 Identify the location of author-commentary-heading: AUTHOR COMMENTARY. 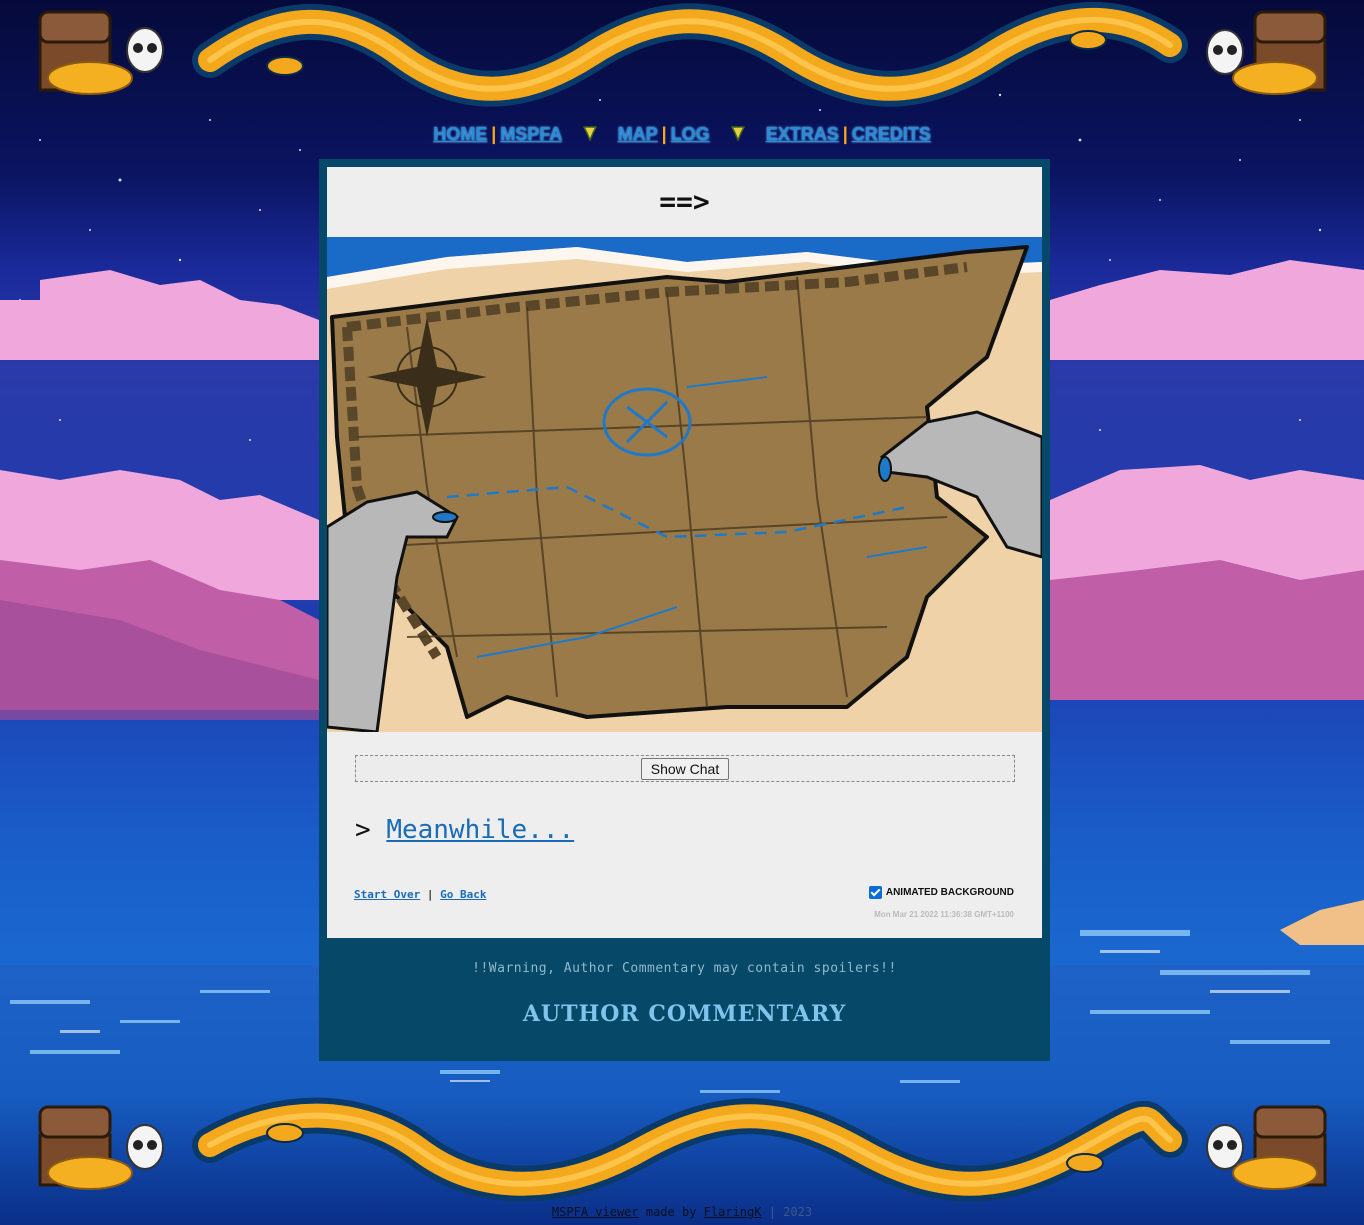
(684, 1014).